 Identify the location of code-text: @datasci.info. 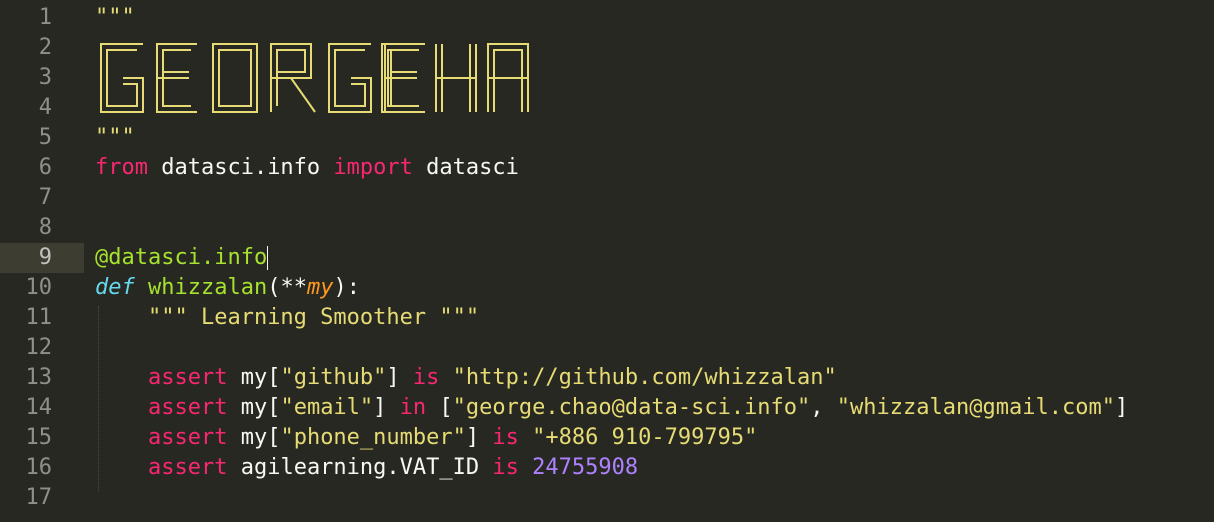
(182, 258).